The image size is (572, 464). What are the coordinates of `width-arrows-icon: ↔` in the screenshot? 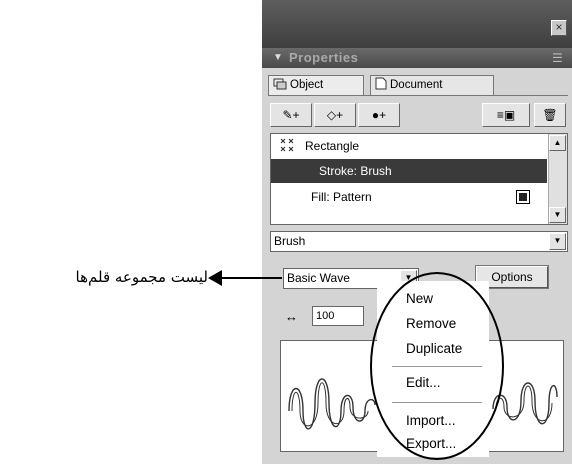 It's located at (291, 316).